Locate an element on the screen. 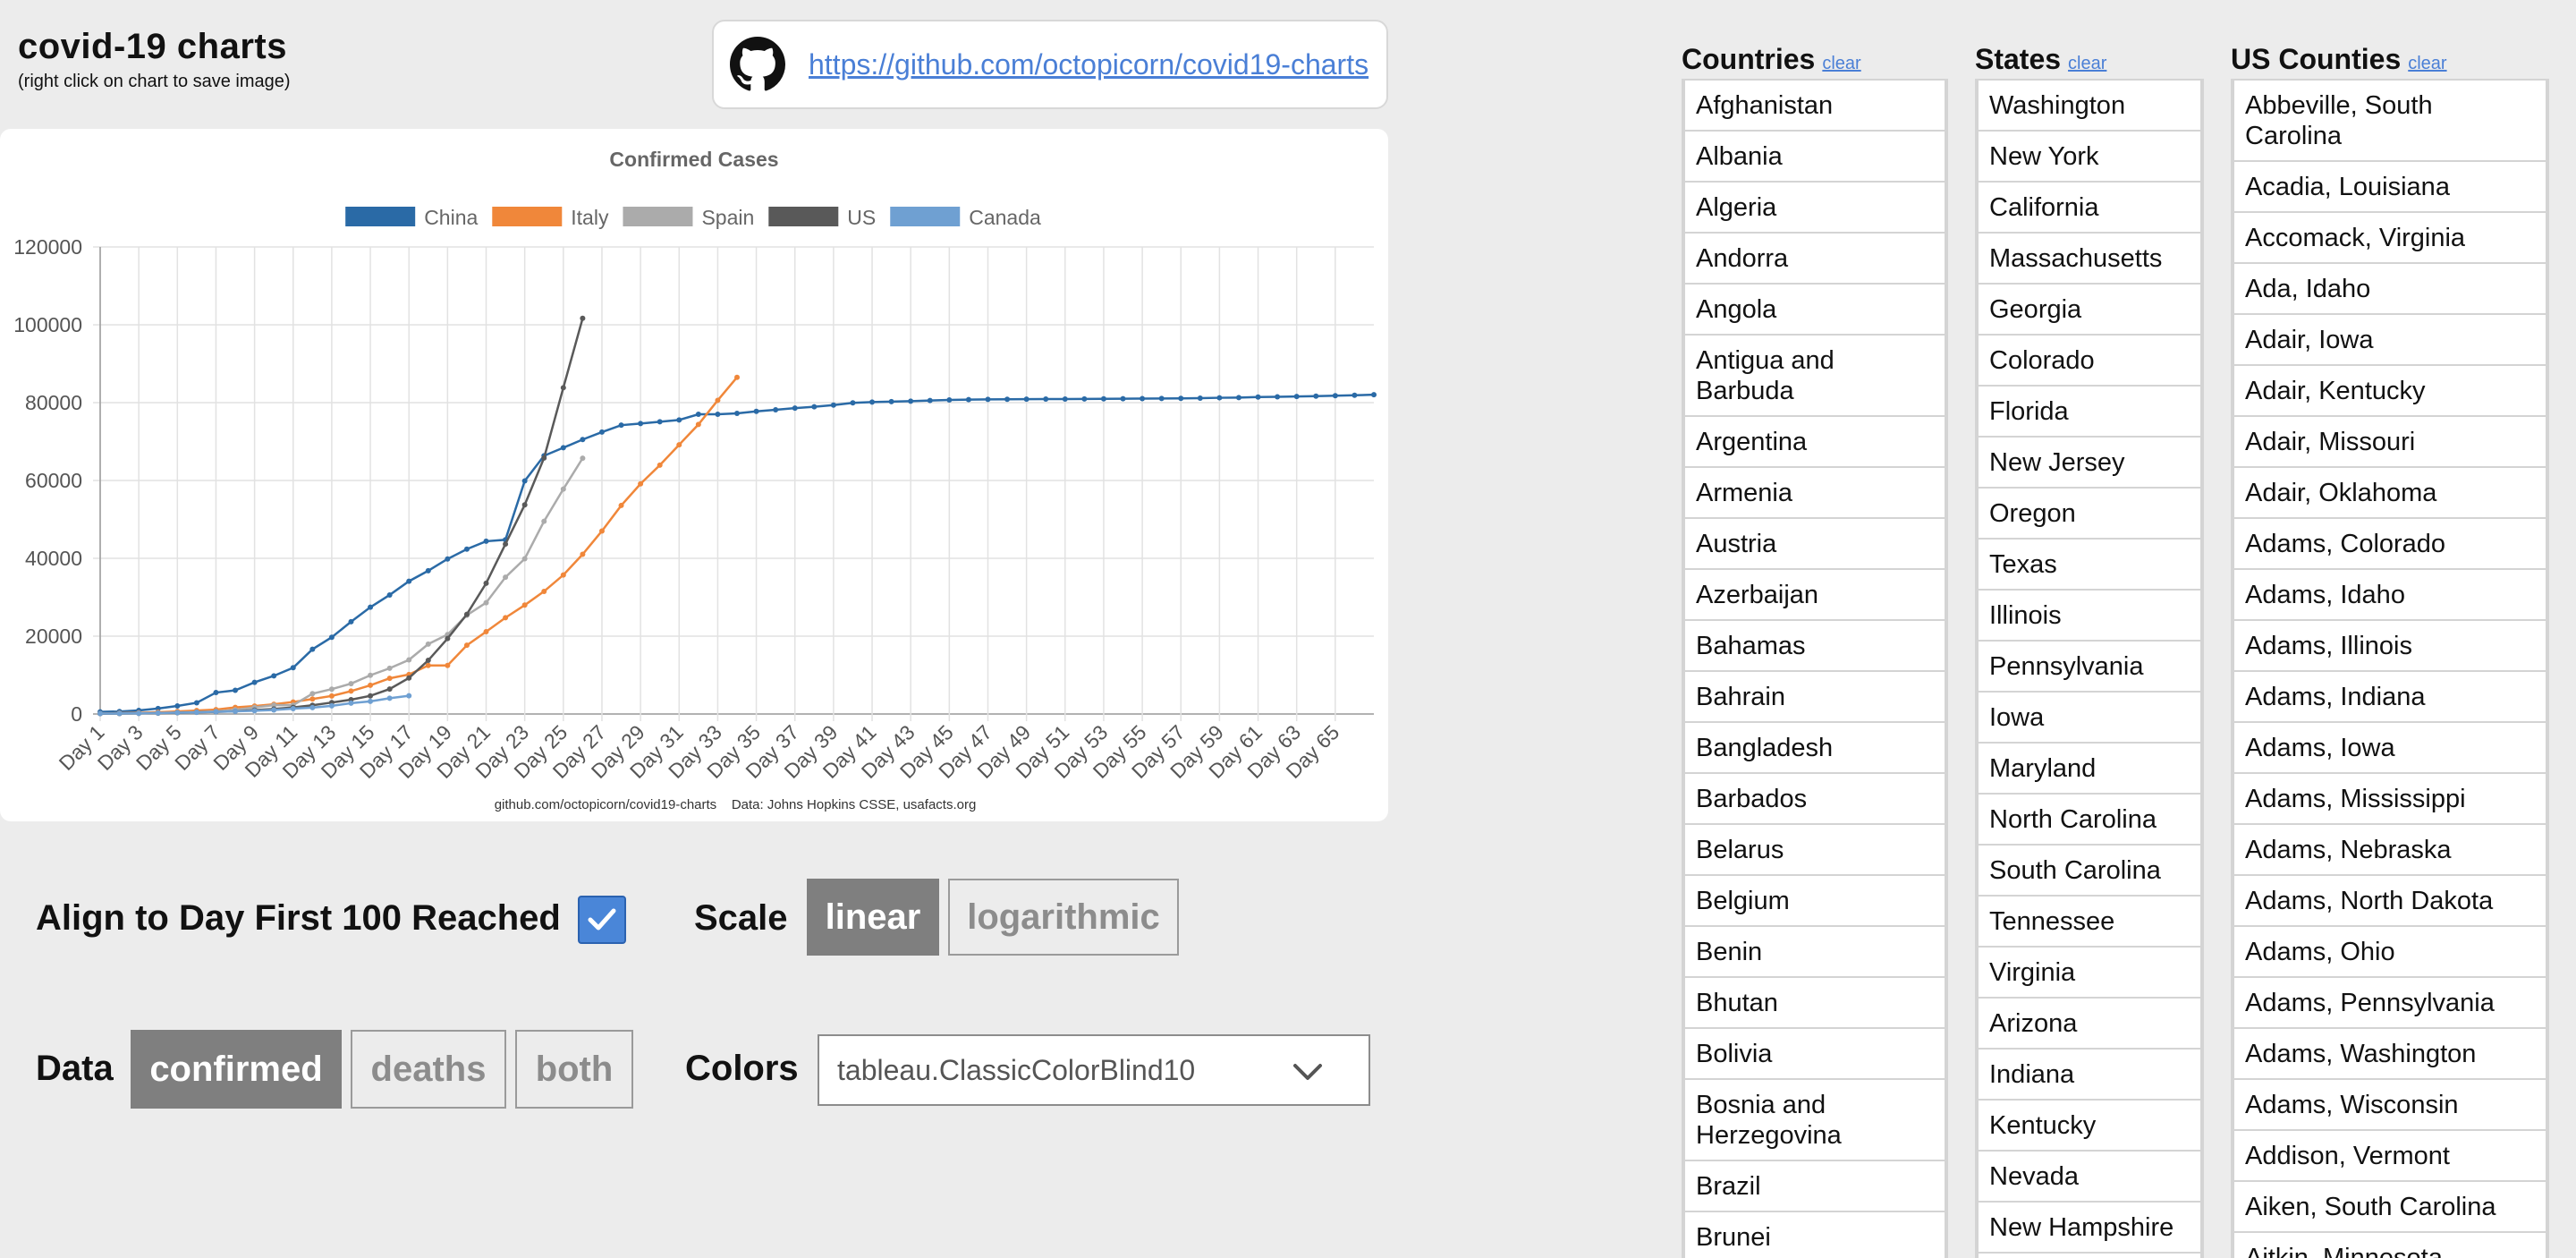 The image size is (2576, 1258). counties-list-item: Adams, Wisconsin is located at coordinates (2390, 1105).